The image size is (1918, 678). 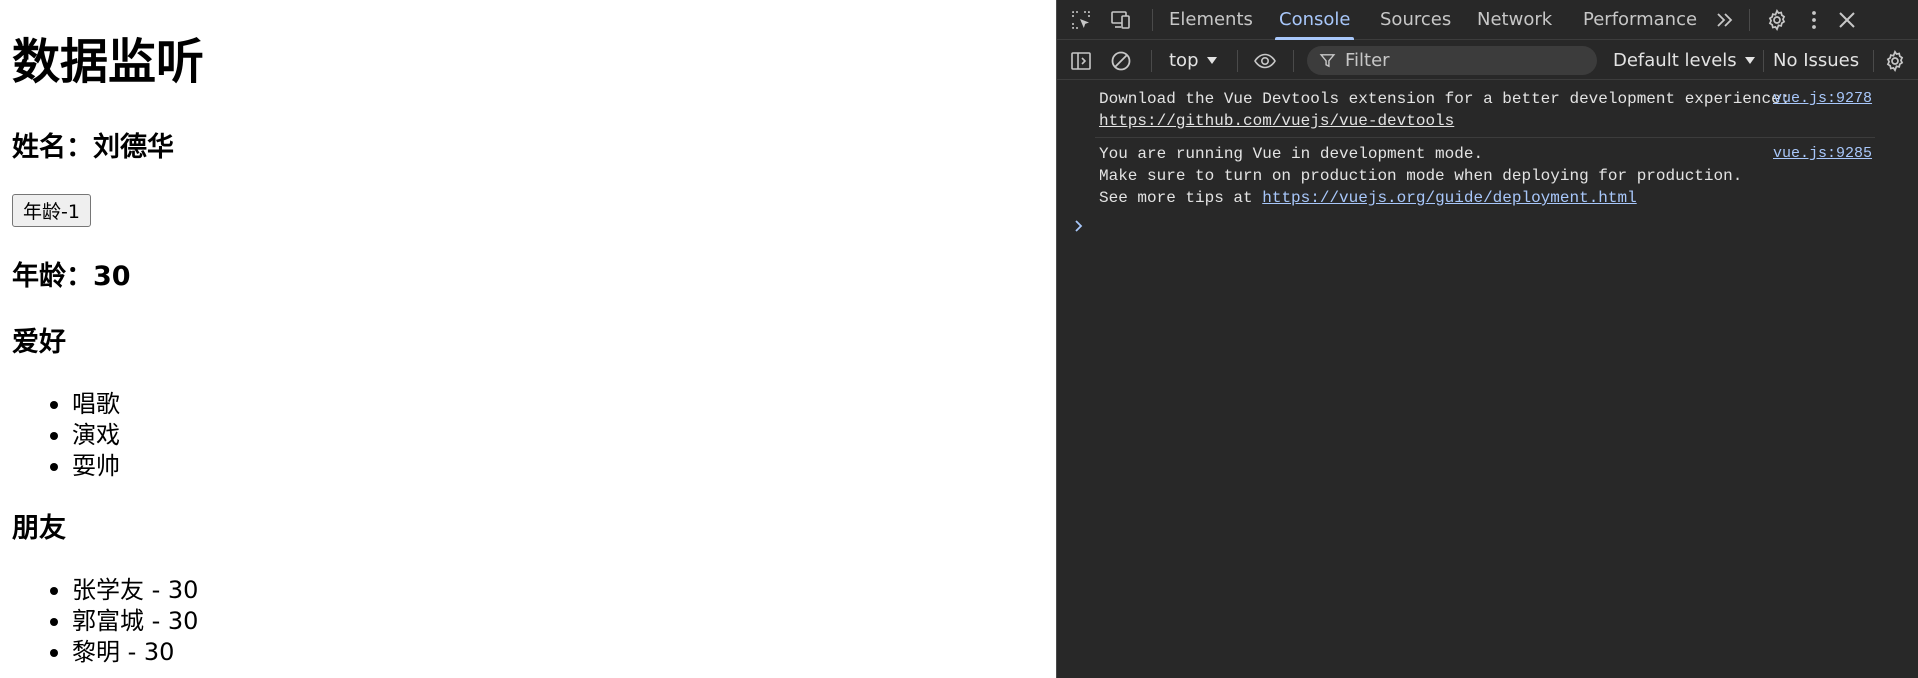 What do you see at coordinates (1121, 61) in the screenshot?
I see `clear-console-icon` at bounding box center [1121, 61].